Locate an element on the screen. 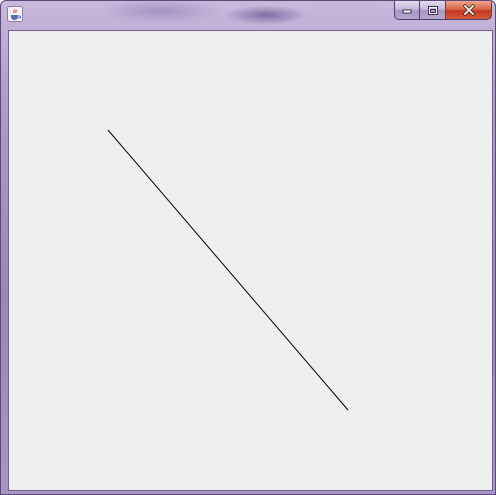 The height and width of the screenshot is (495, 496). minimize-button is located at coordinates (407, 10).